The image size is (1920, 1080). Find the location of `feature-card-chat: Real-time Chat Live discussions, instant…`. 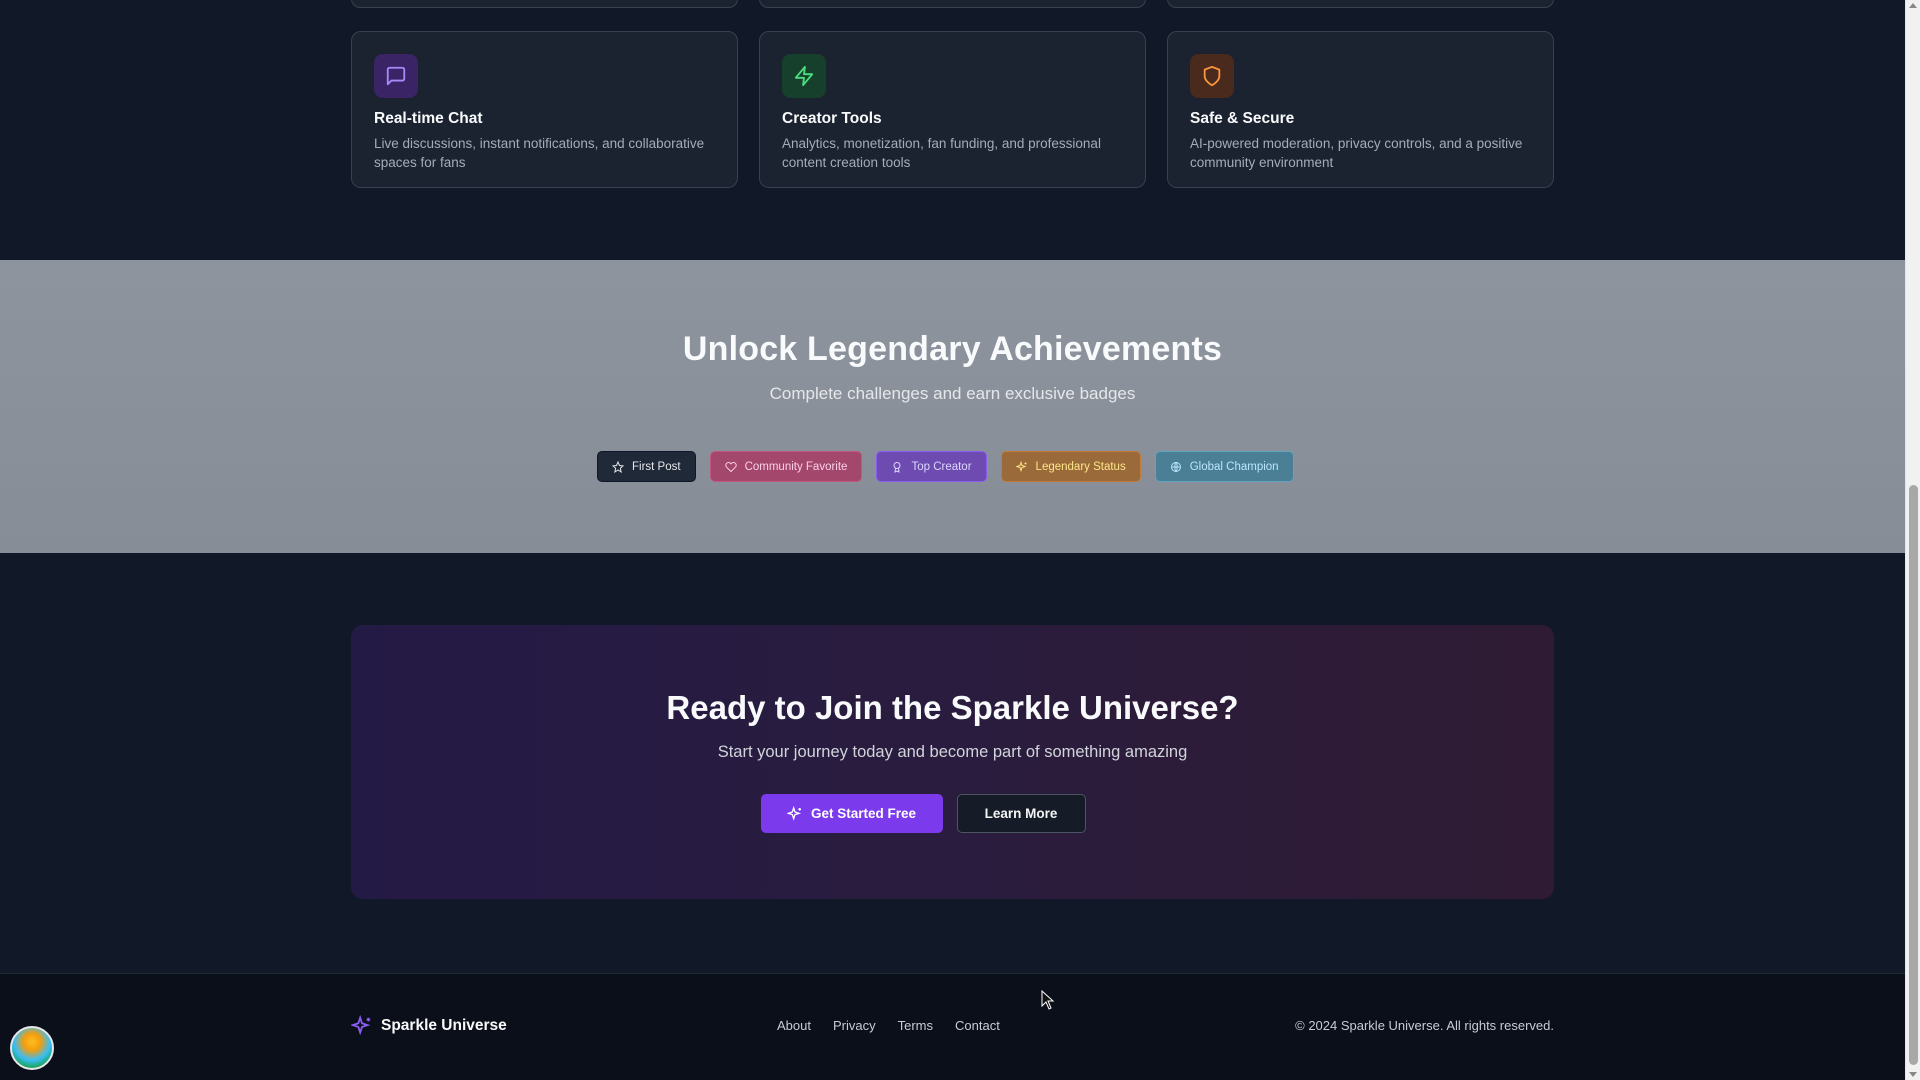

feature-card-chat: Real-time Chat Live discussions, instant… is located at coordinates (544, 109).